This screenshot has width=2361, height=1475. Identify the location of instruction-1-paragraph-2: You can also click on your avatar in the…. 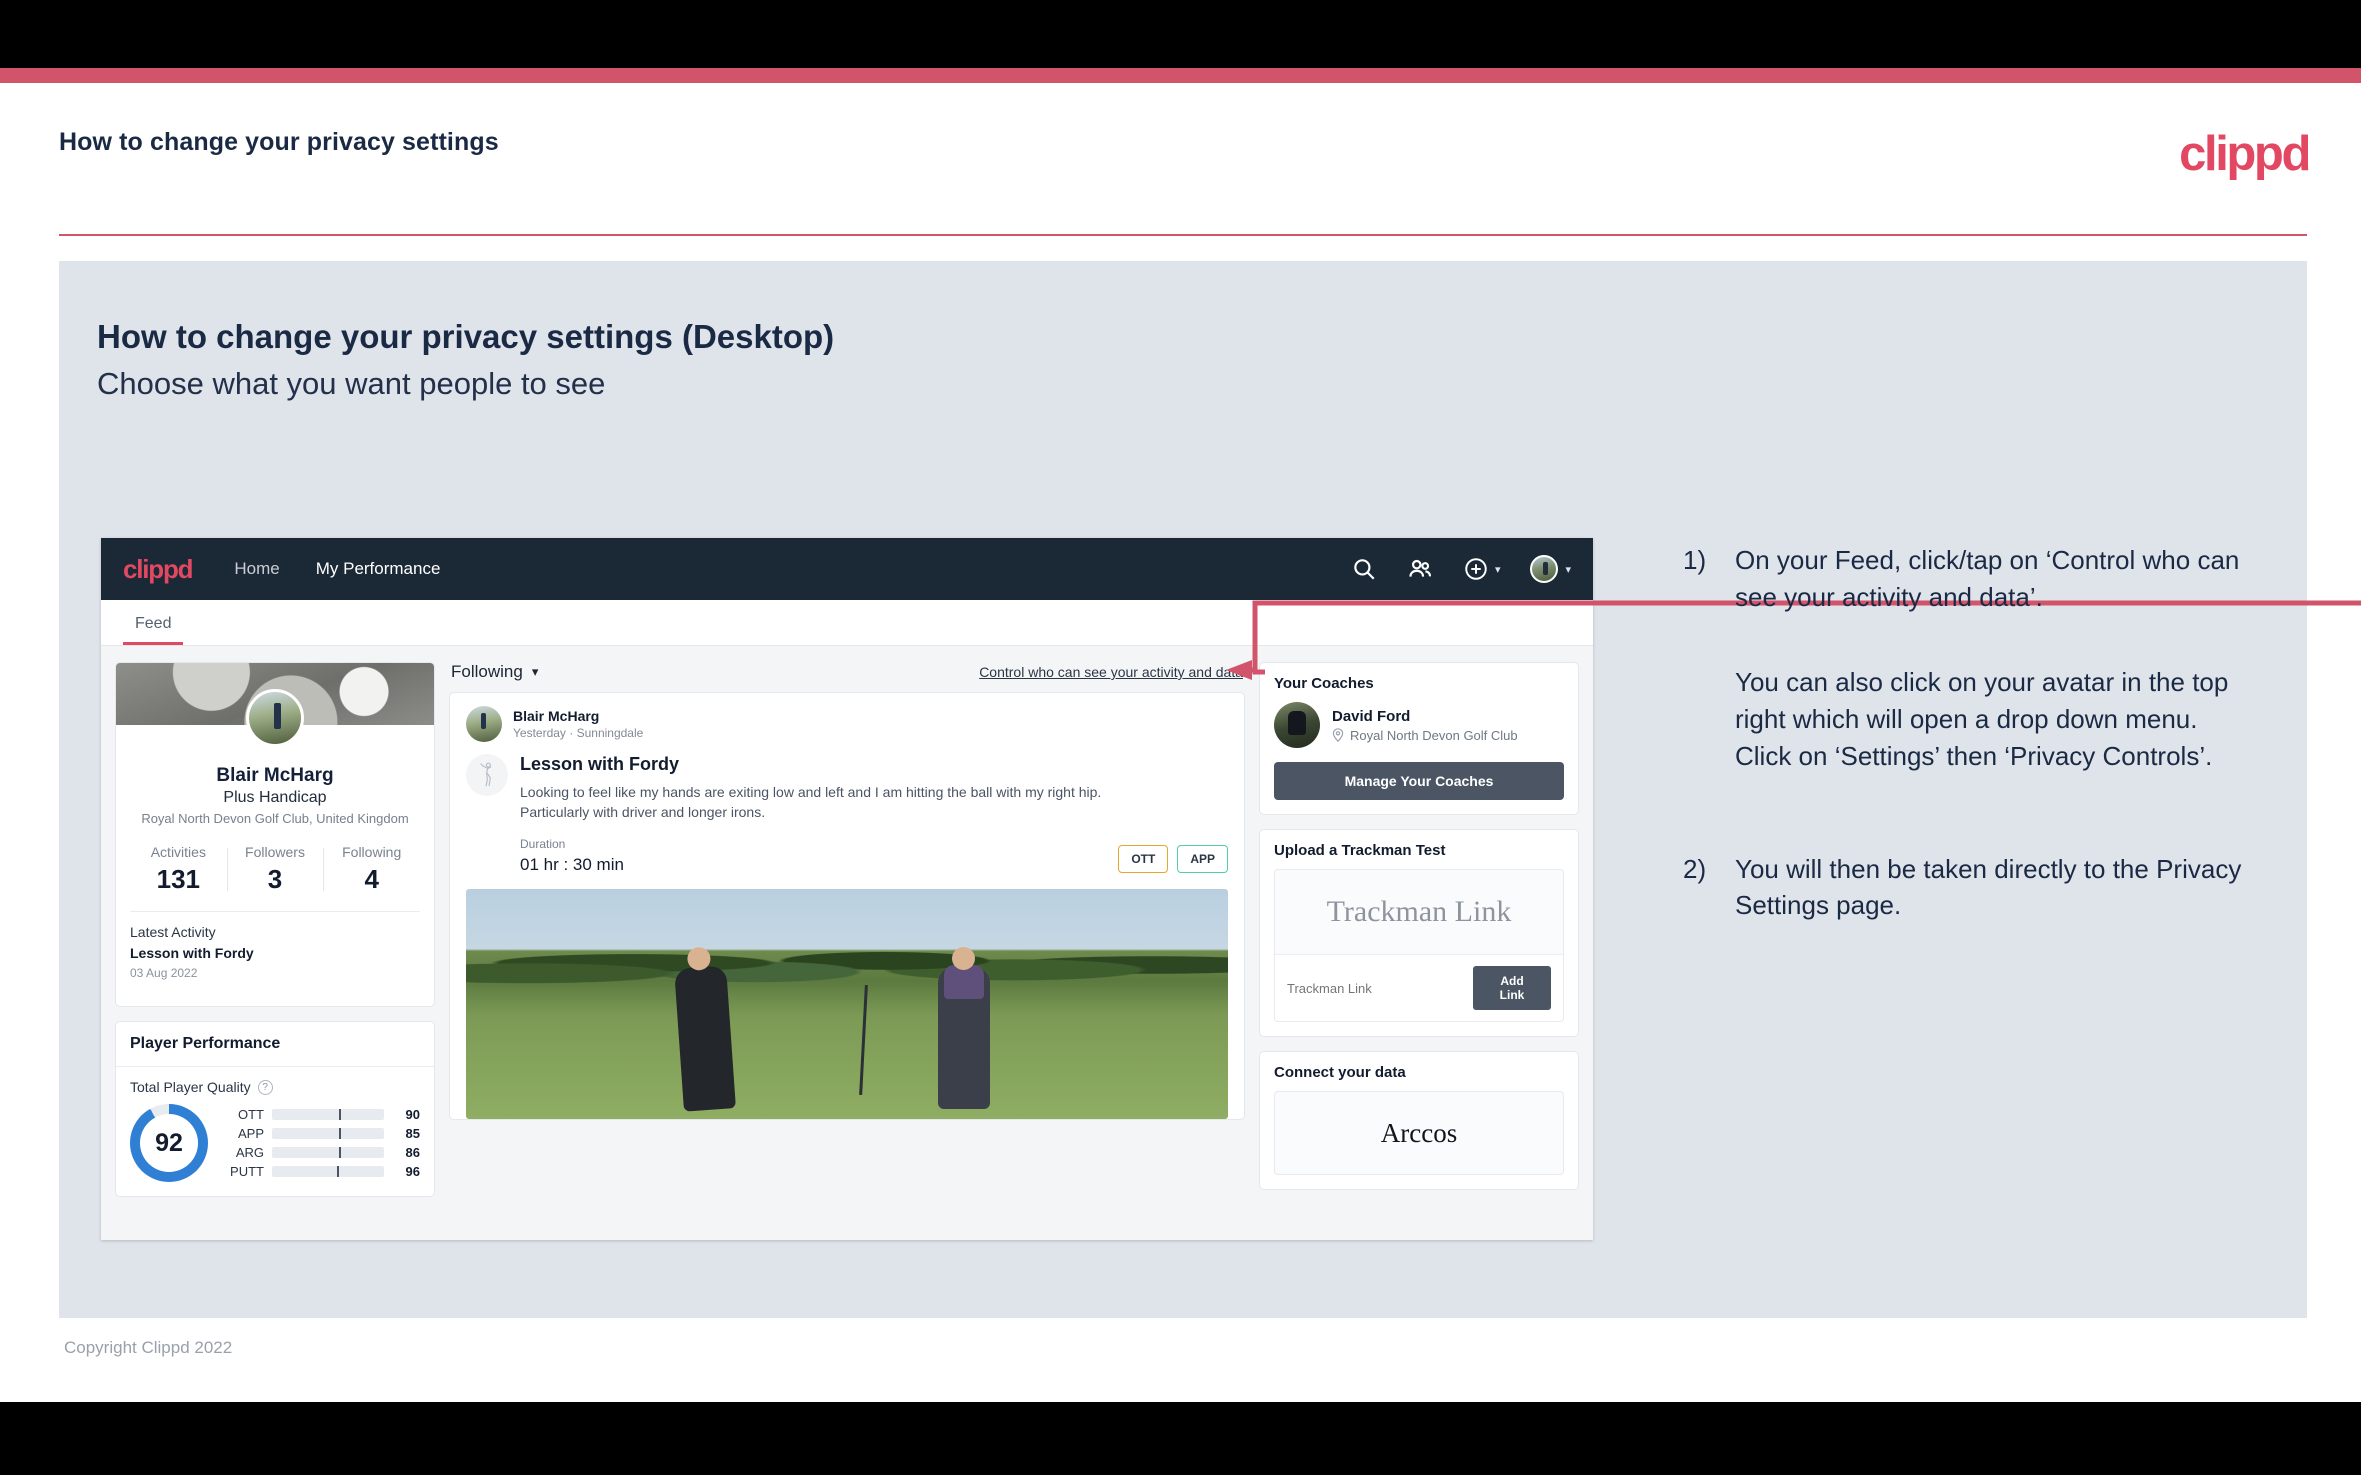
(1982, 718).